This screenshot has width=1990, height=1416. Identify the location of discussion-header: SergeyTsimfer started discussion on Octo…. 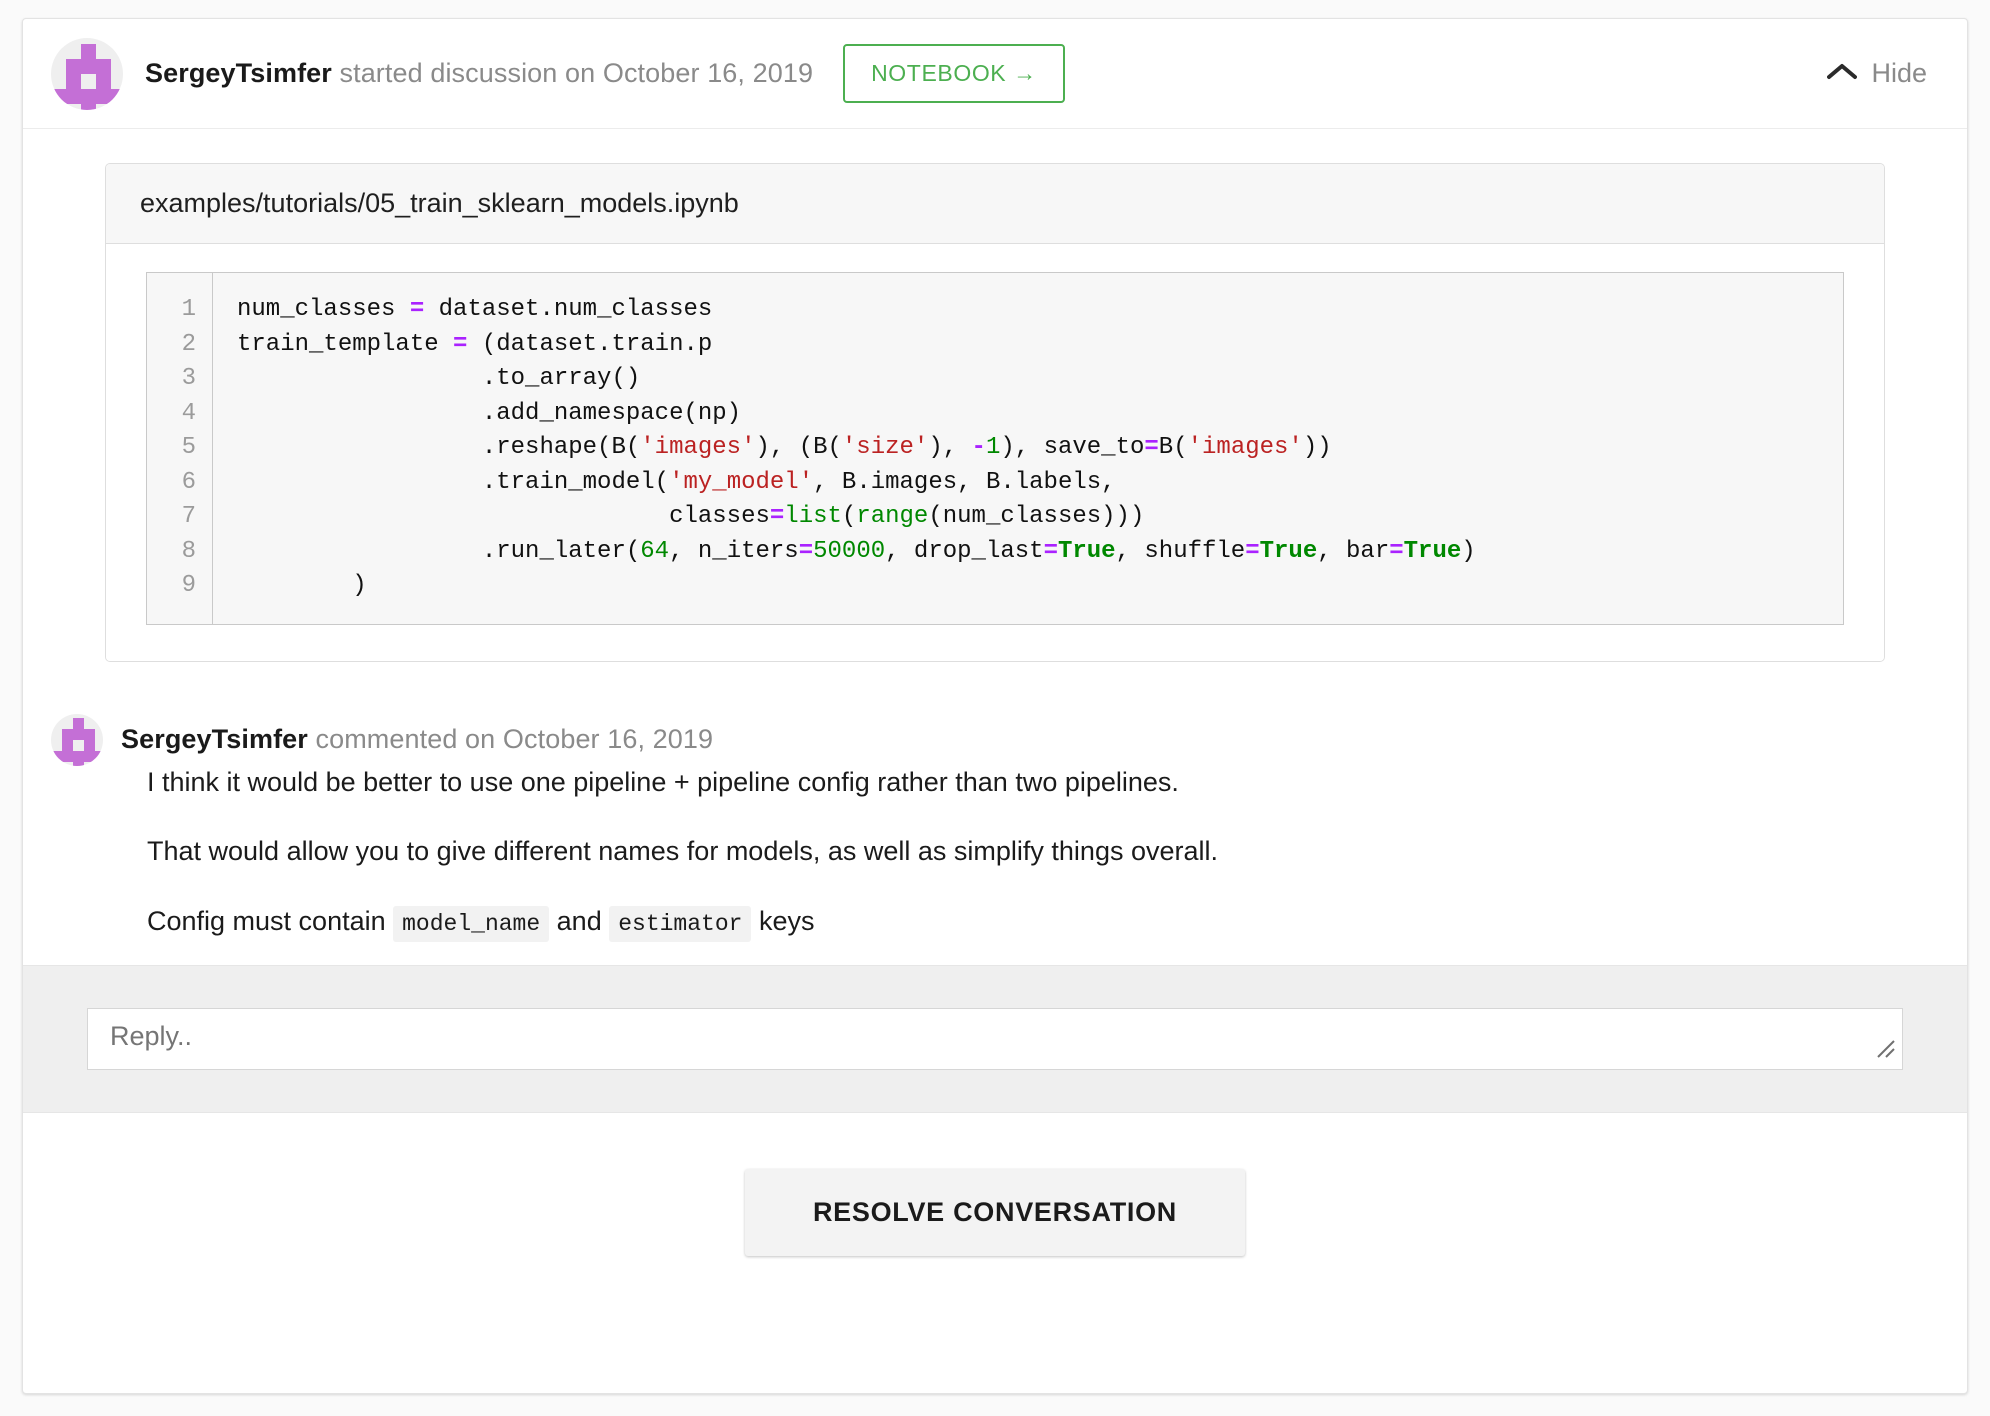
(995, 74).